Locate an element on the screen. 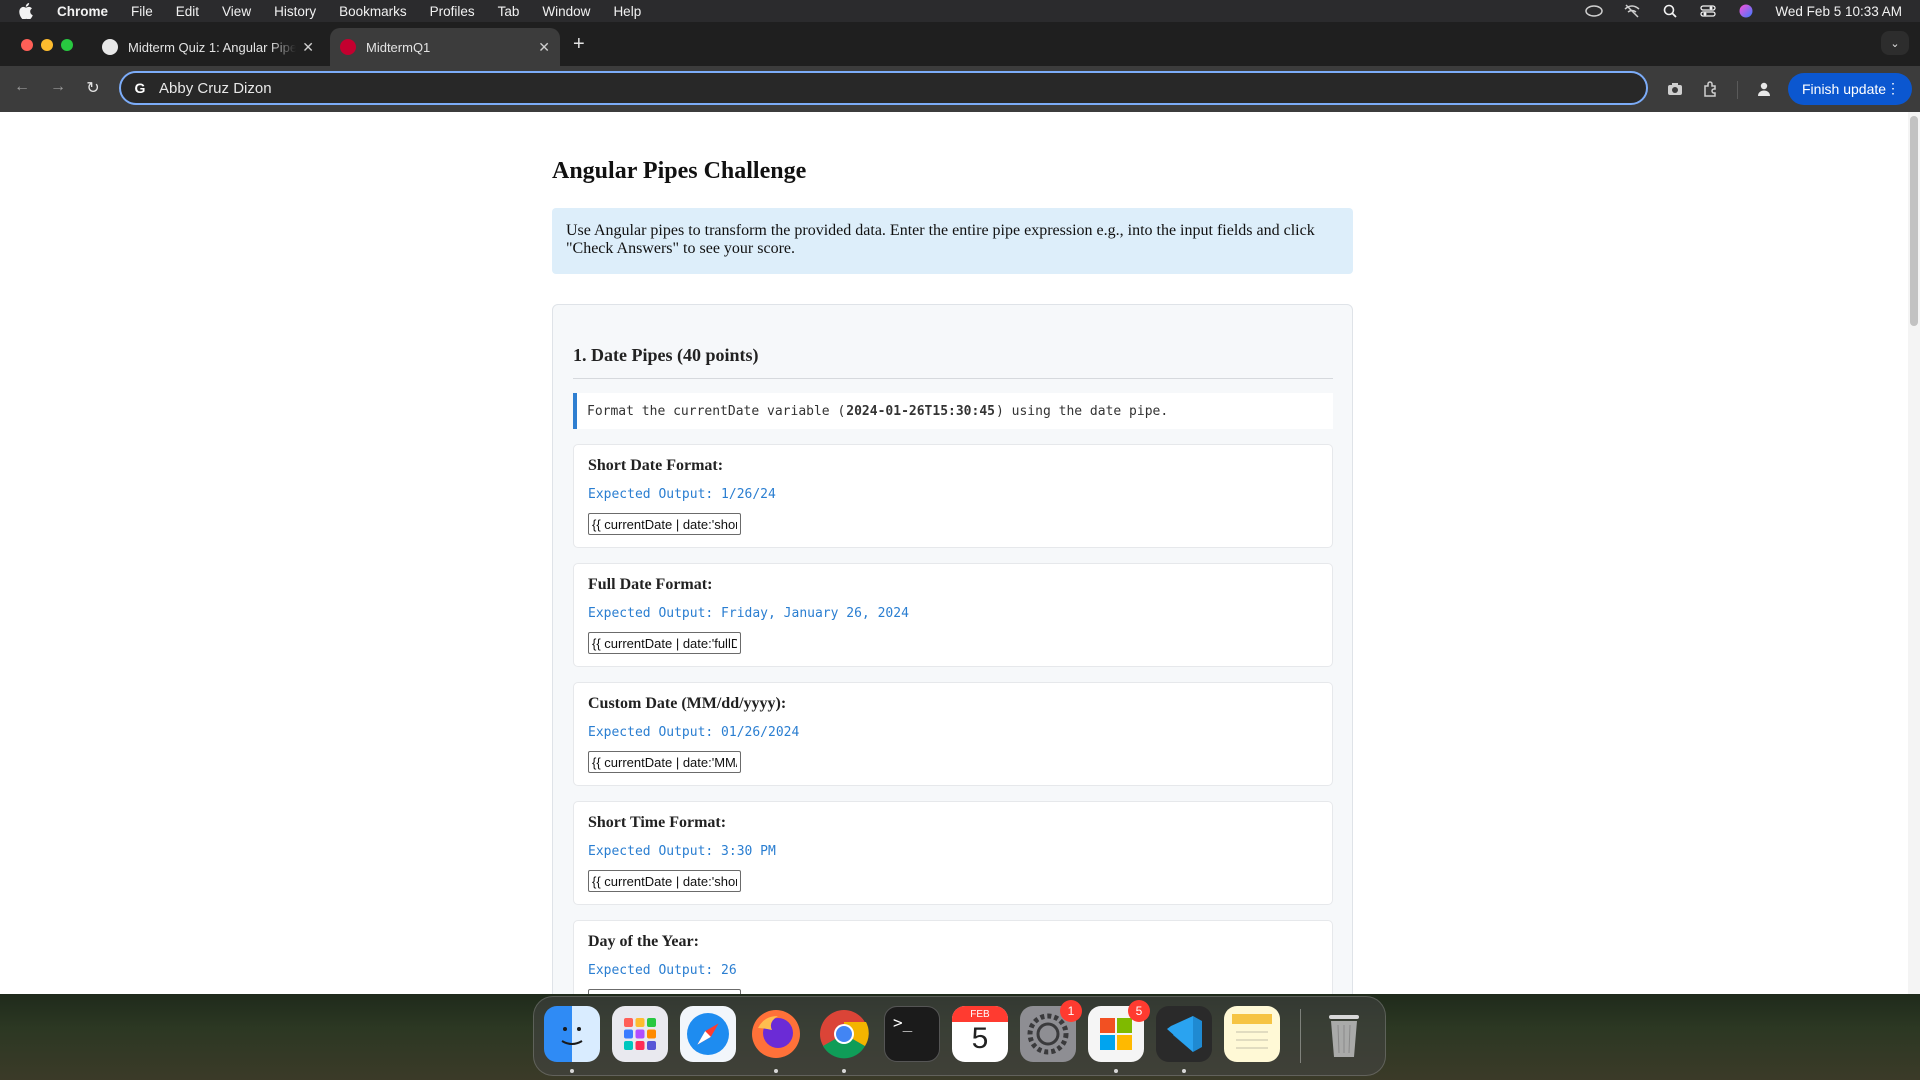  finish-update-button: Finish update ⋮ is located at coordinates (1850, 89).